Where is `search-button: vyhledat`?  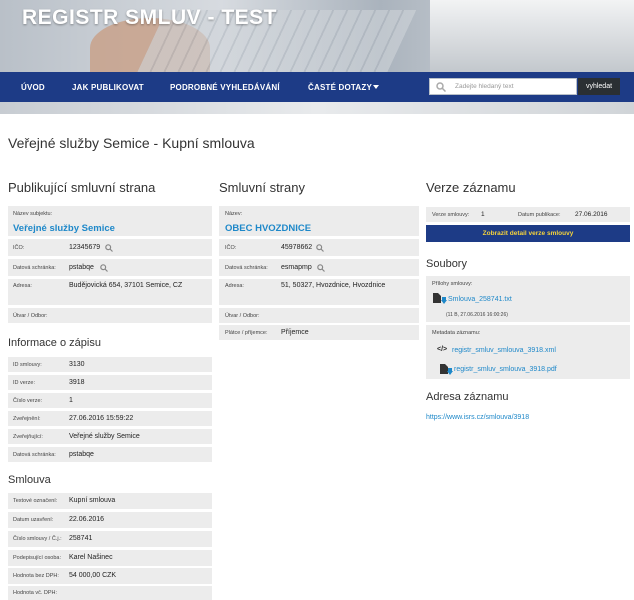
search-button: vyhledat is located at coordinates (599, 86).